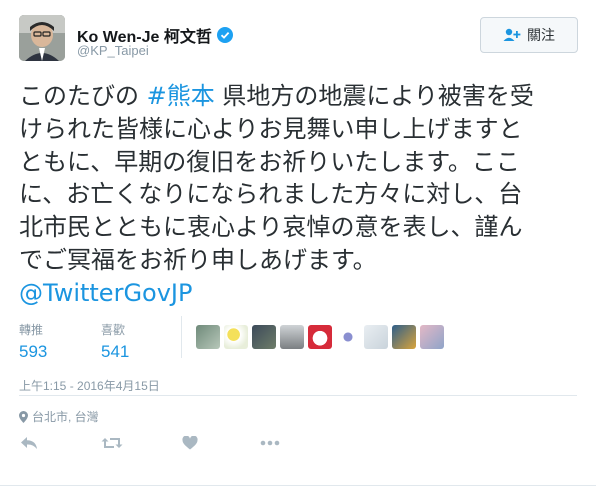 Image resolution: width=596 pixels, height=493 pixels. I want to click on bottom-divider, so click(298, 485).